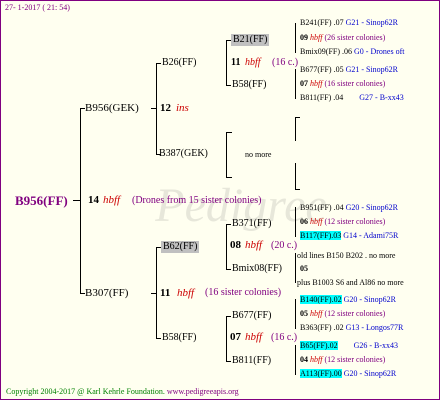 The width and height of the screenshot is (440, 400). Describe the element at coordinates (390, 282) in the screenshot. I see `gen4-tail: no more` at that location.